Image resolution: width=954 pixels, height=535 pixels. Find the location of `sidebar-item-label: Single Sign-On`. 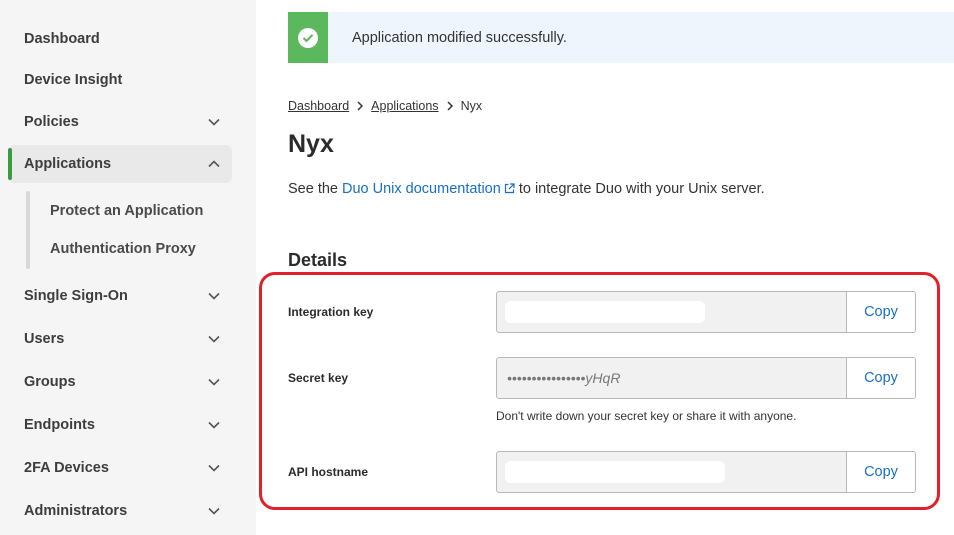

sidebar-item-label: Single Sign-On is located at coordinates (76, 296).